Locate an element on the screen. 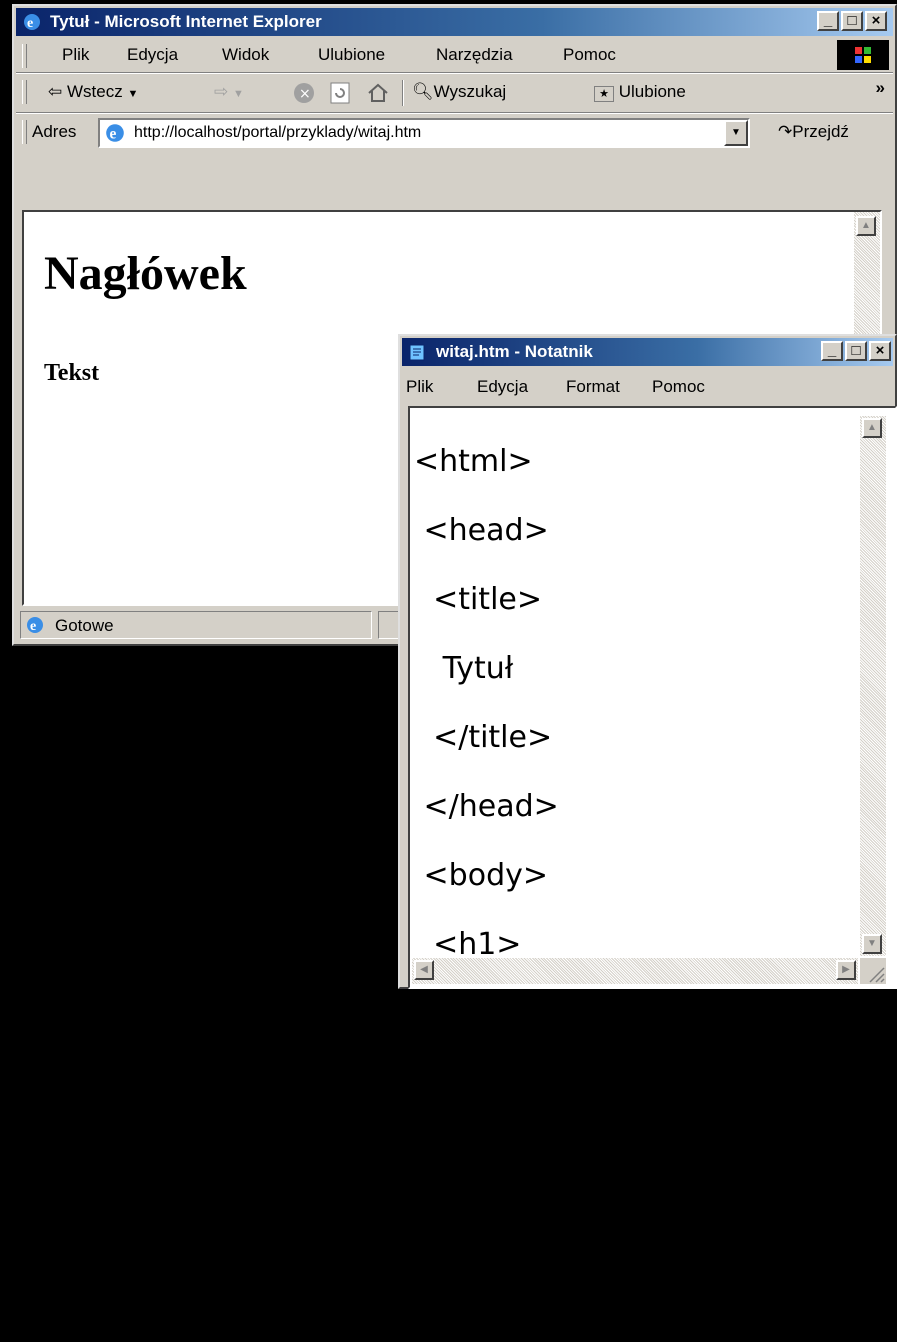  notepad-window-title: witaj.htm - Notatnik is located at coordinates (514, 351).